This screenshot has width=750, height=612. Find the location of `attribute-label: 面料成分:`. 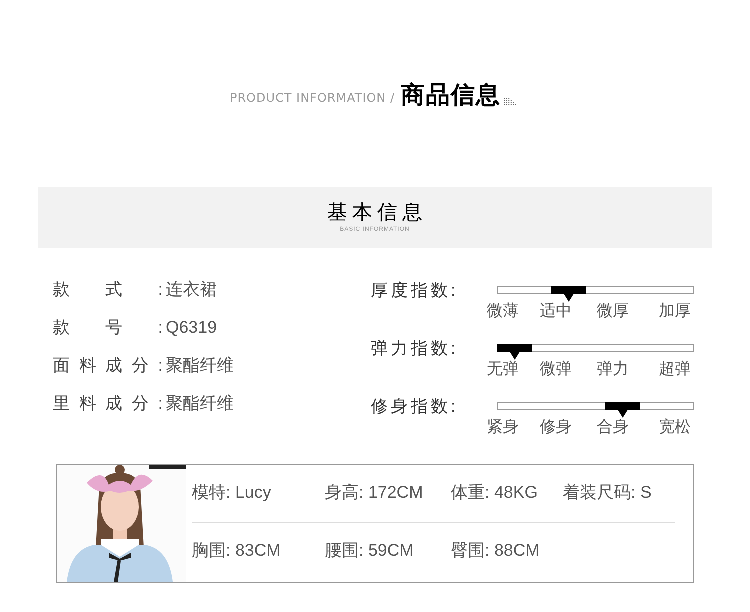

attribute-label: 面料成分: is located at coordinates (108, 366).